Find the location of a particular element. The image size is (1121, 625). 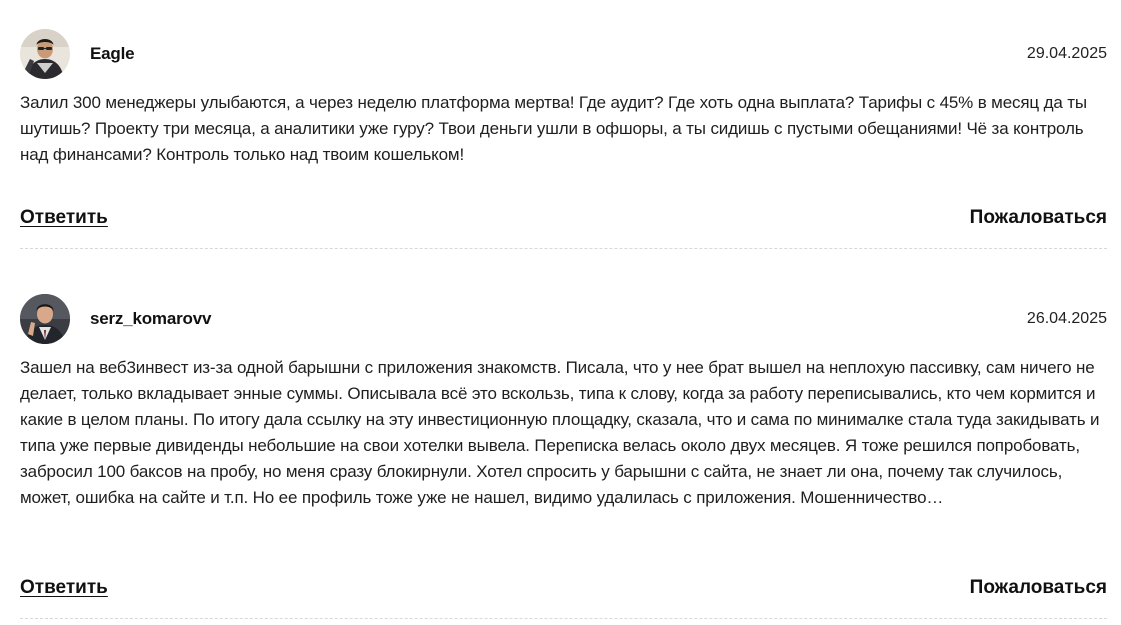

comment-header: serz_komarovv 26.04.2025 is located at coordinates (563, 296).